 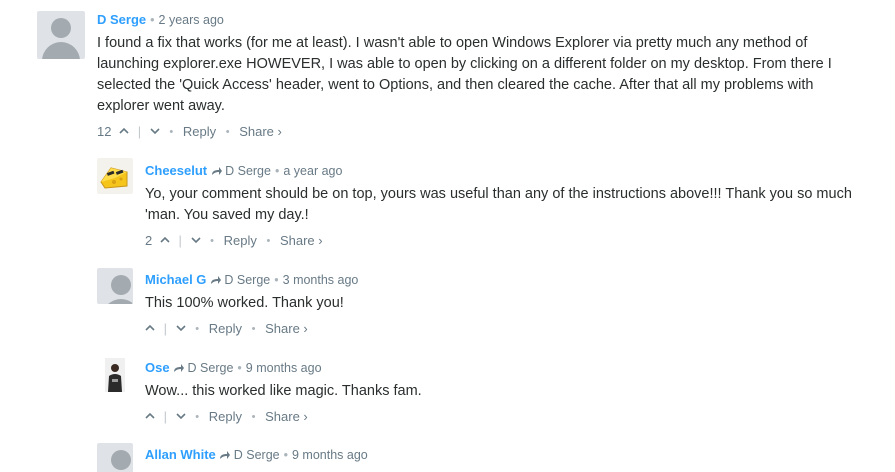 What do you see at coordinates (175, 279) in the screenshot?
I see `author-link: Michael G` at bounding box center [175, 279].